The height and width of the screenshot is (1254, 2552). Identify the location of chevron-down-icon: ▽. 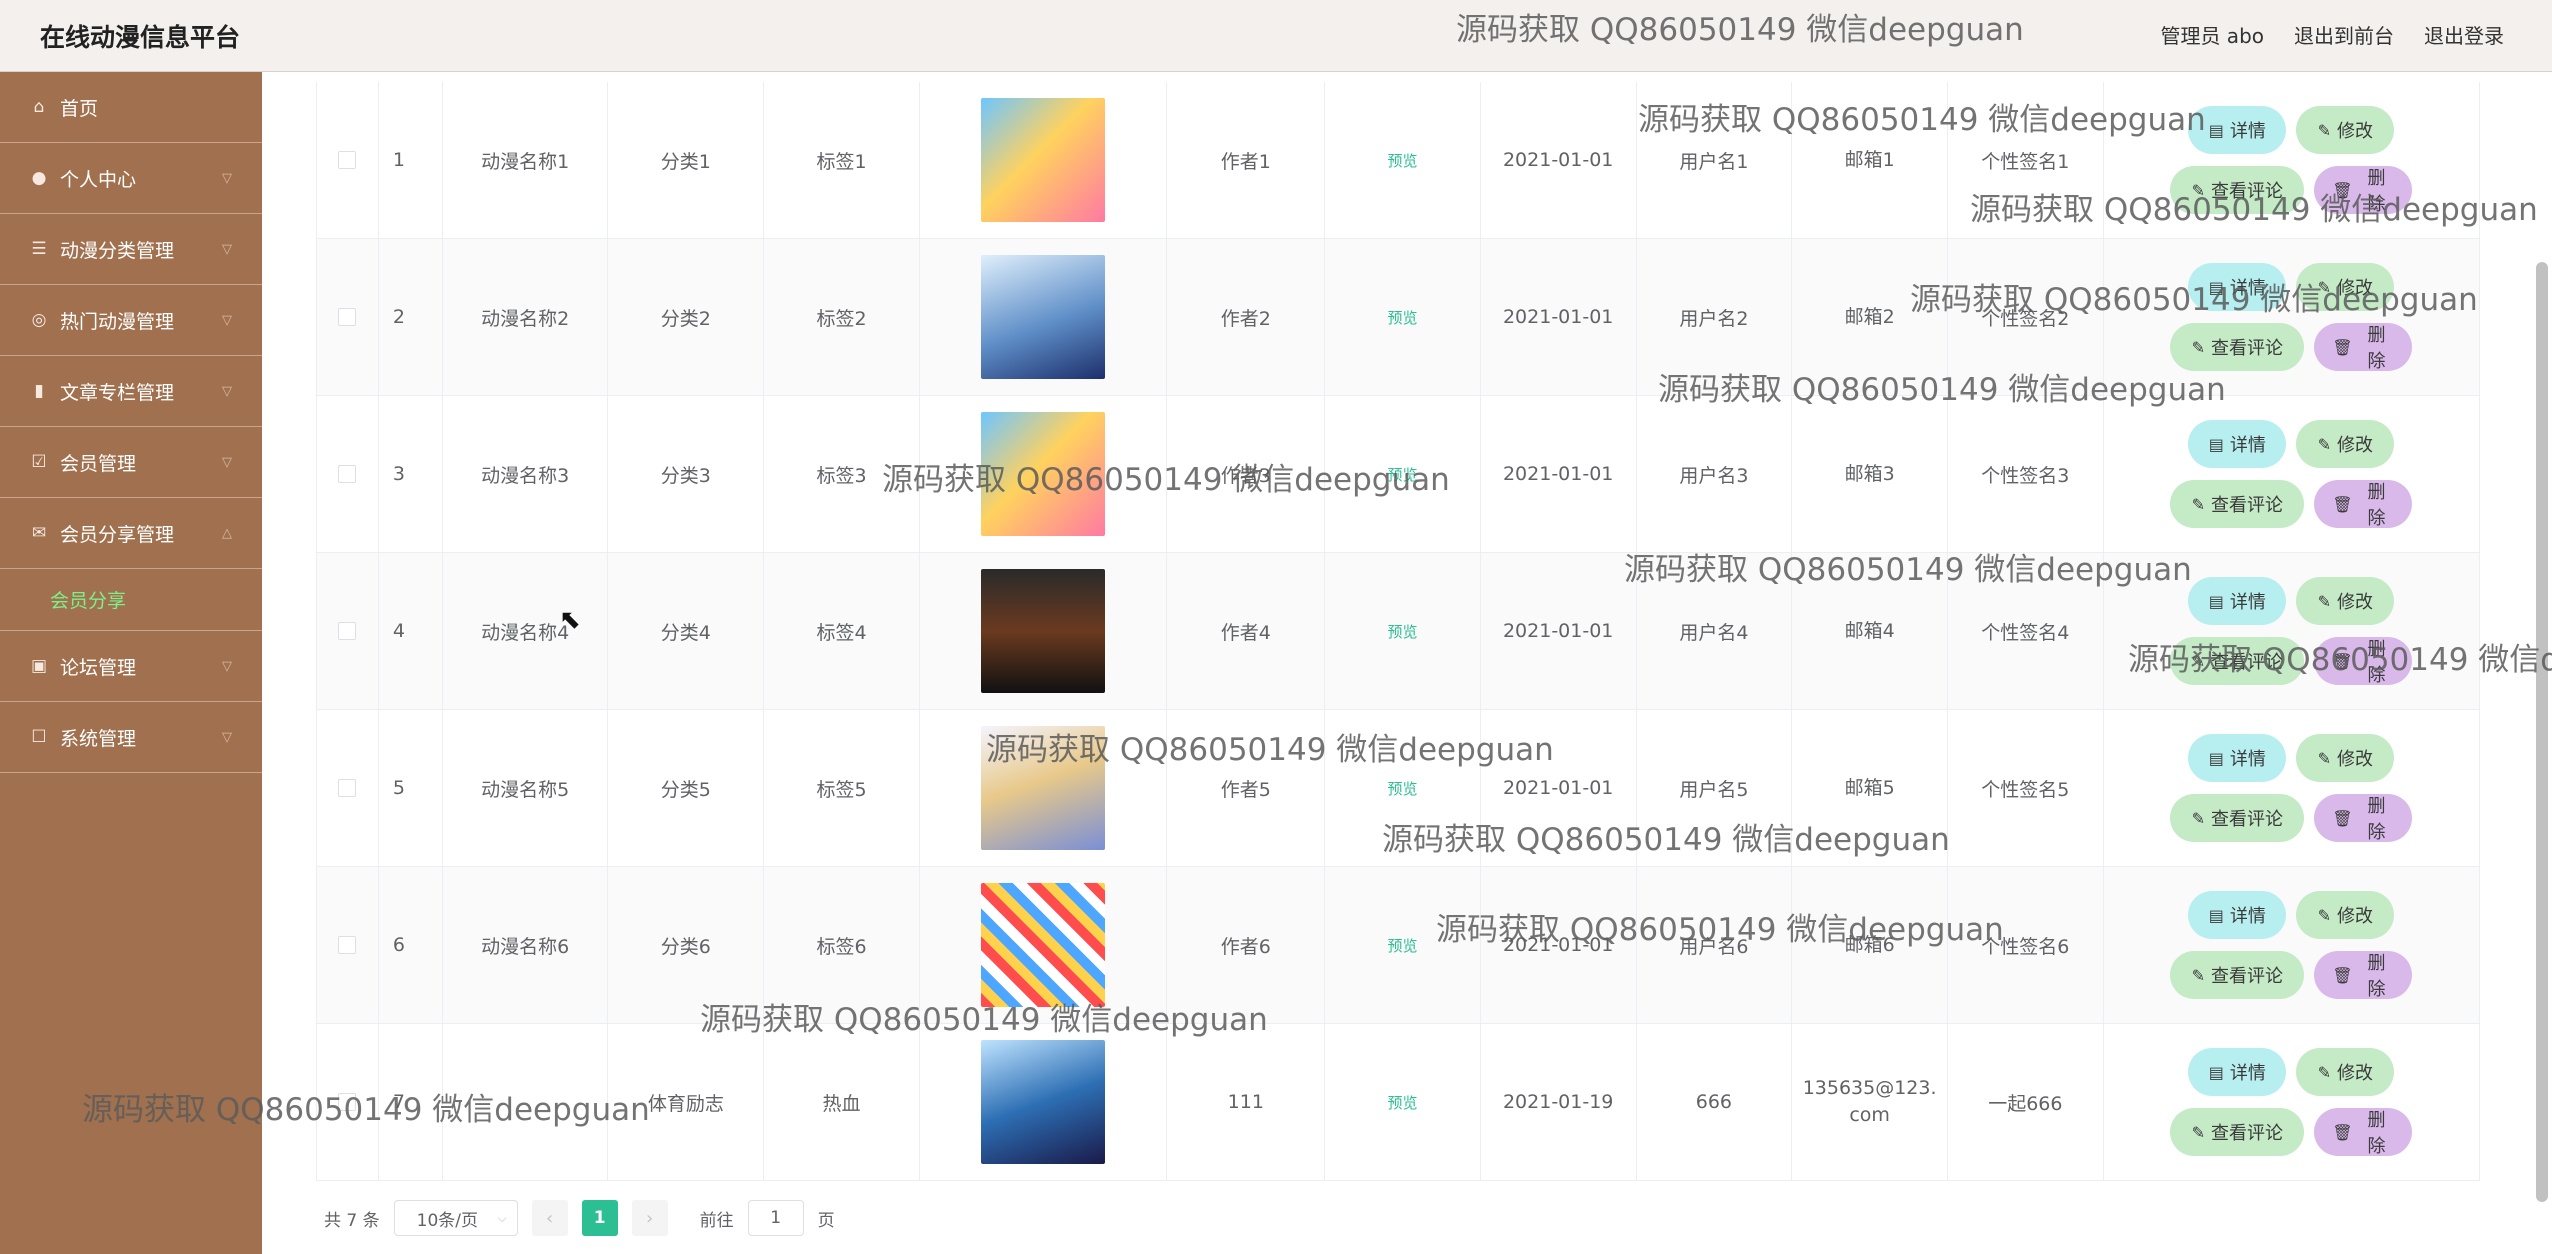
(227, 462).